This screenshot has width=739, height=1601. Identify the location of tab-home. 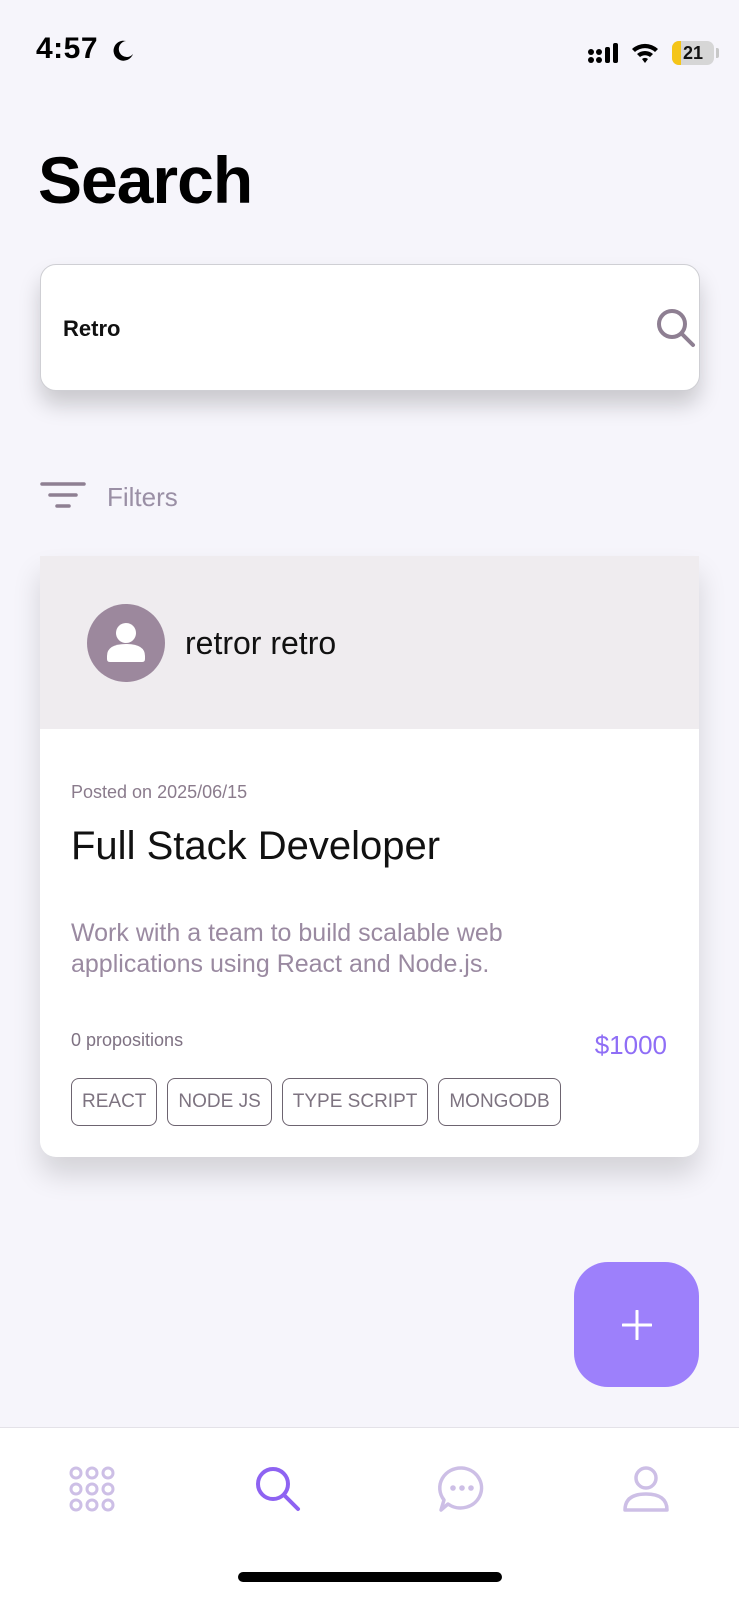
(92, 1489).